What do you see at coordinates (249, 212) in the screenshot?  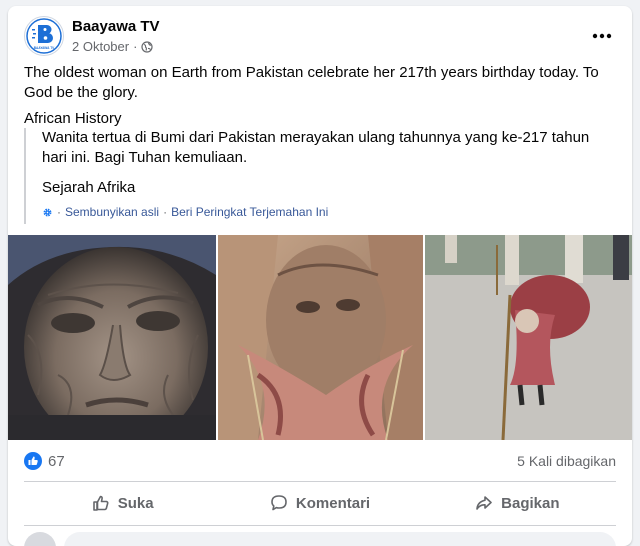 I see `rate-translation-link: Beri Peringkat Terjemahan Ini` at bounding box center [249, 212].